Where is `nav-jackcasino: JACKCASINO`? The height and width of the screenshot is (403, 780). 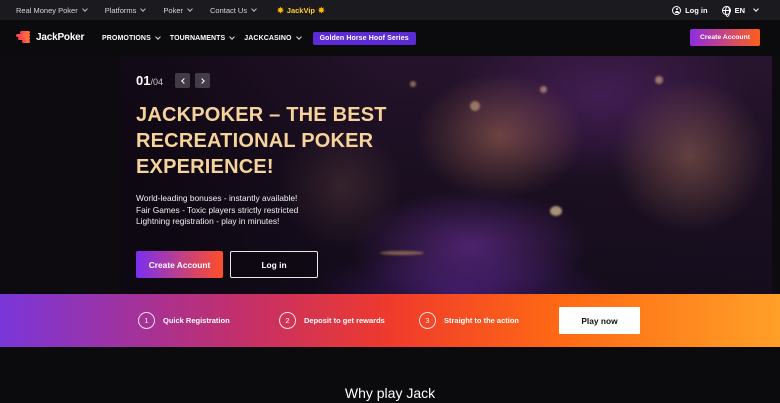
nav-jackcasino: JACKCASINO is located at coordinates (273, 38).